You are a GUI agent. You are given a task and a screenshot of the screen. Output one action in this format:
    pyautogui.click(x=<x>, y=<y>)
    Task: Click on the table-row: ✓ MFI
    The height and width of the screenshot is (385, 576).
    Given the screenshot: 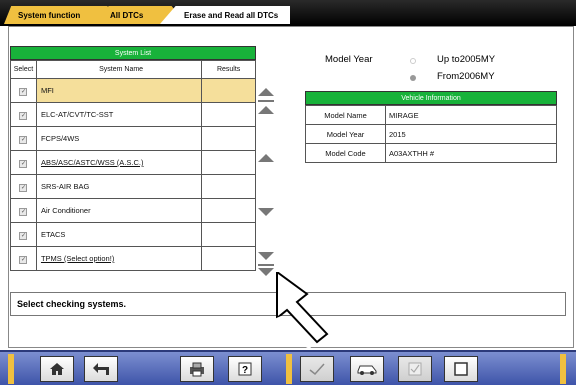 What is the action you would take?
    pyautogui.click(x=133, y=90)
    